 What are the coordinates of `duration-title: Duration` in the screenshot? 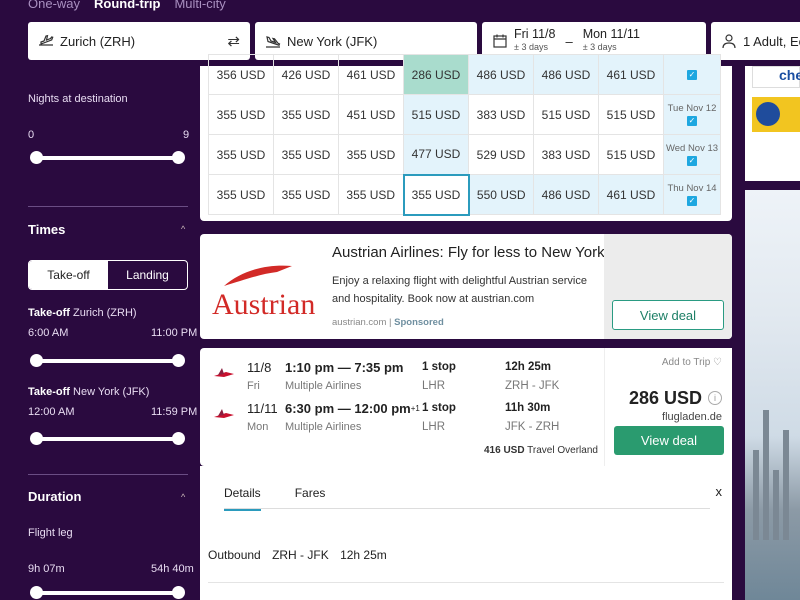 It's located at (54, 496).